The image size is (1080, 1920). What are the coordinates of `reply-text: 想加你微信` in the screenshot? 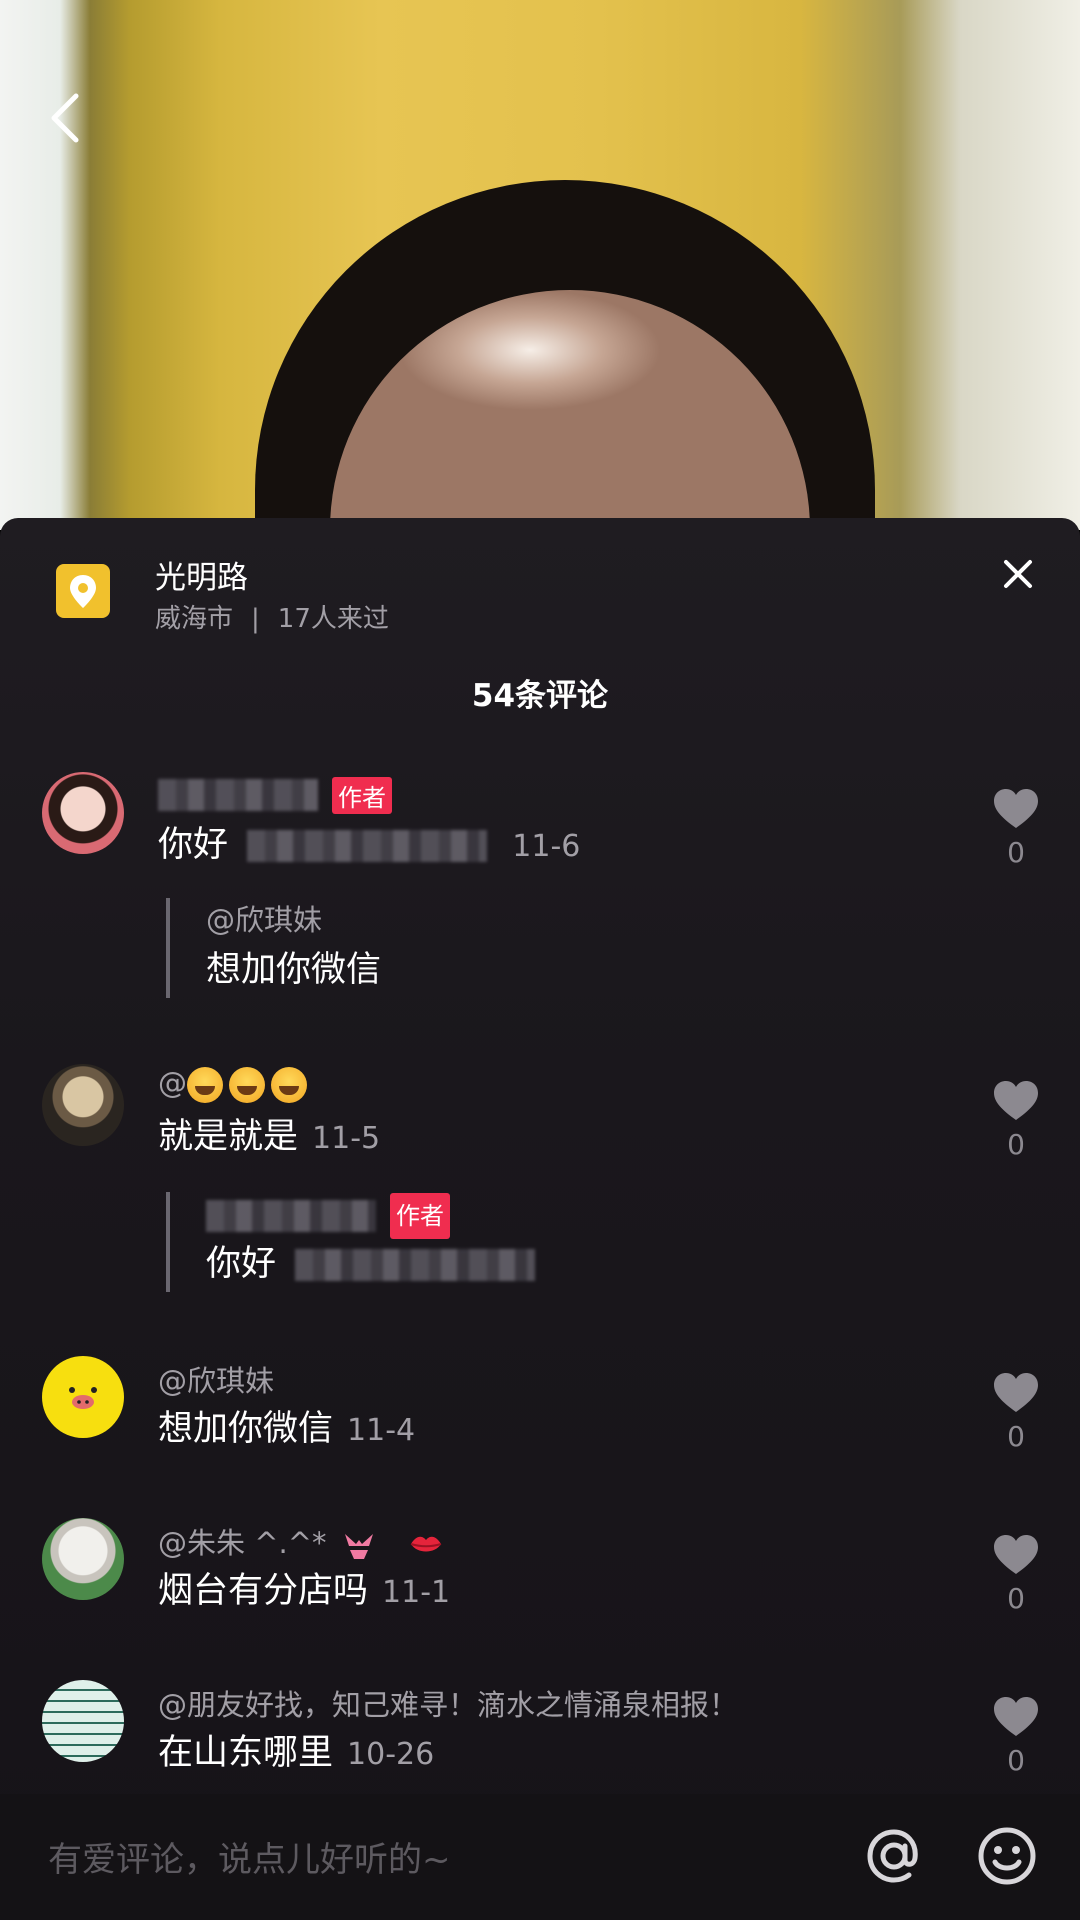 It's located at (294, 970).